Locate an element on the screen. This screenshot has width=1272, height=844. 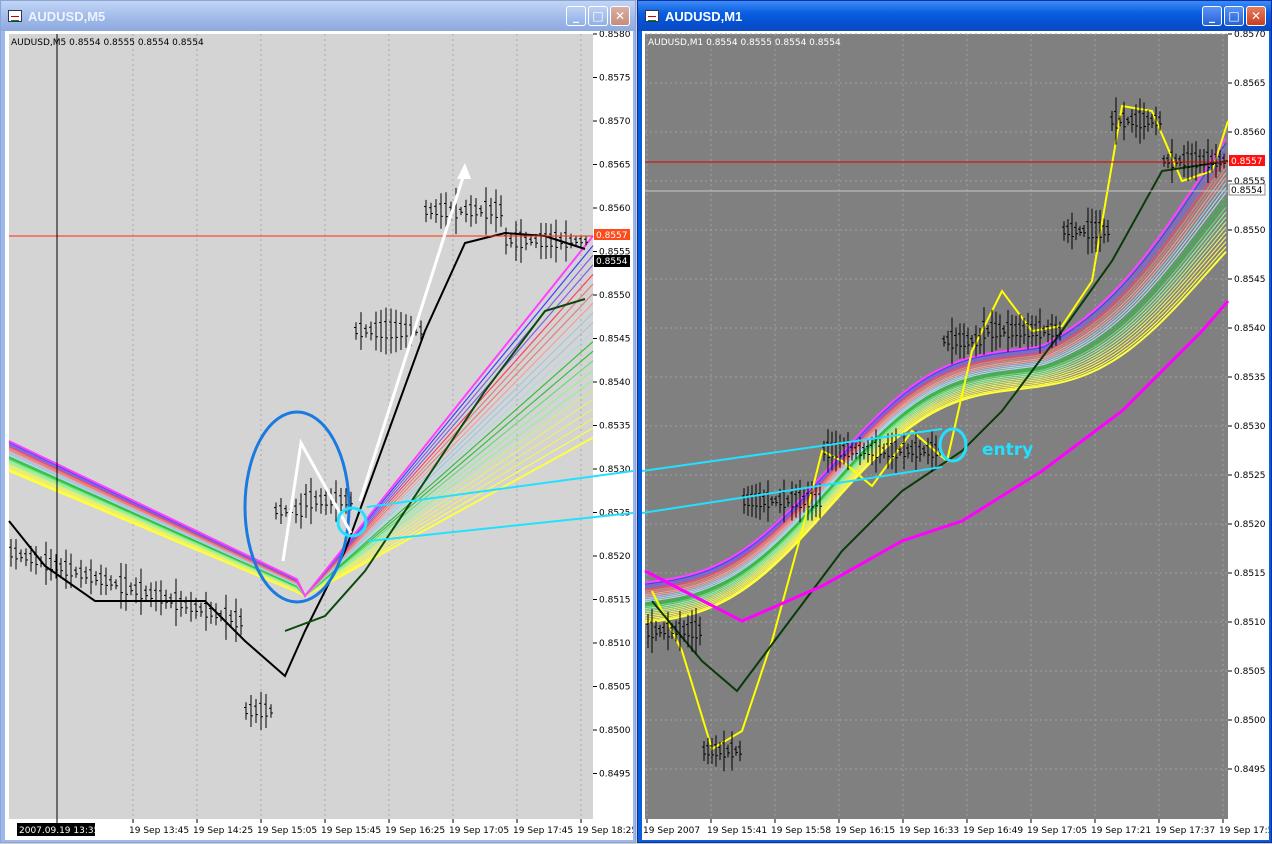
time-axis-label: 19 Sep 17:5 is located at coordinates (1244, 831).